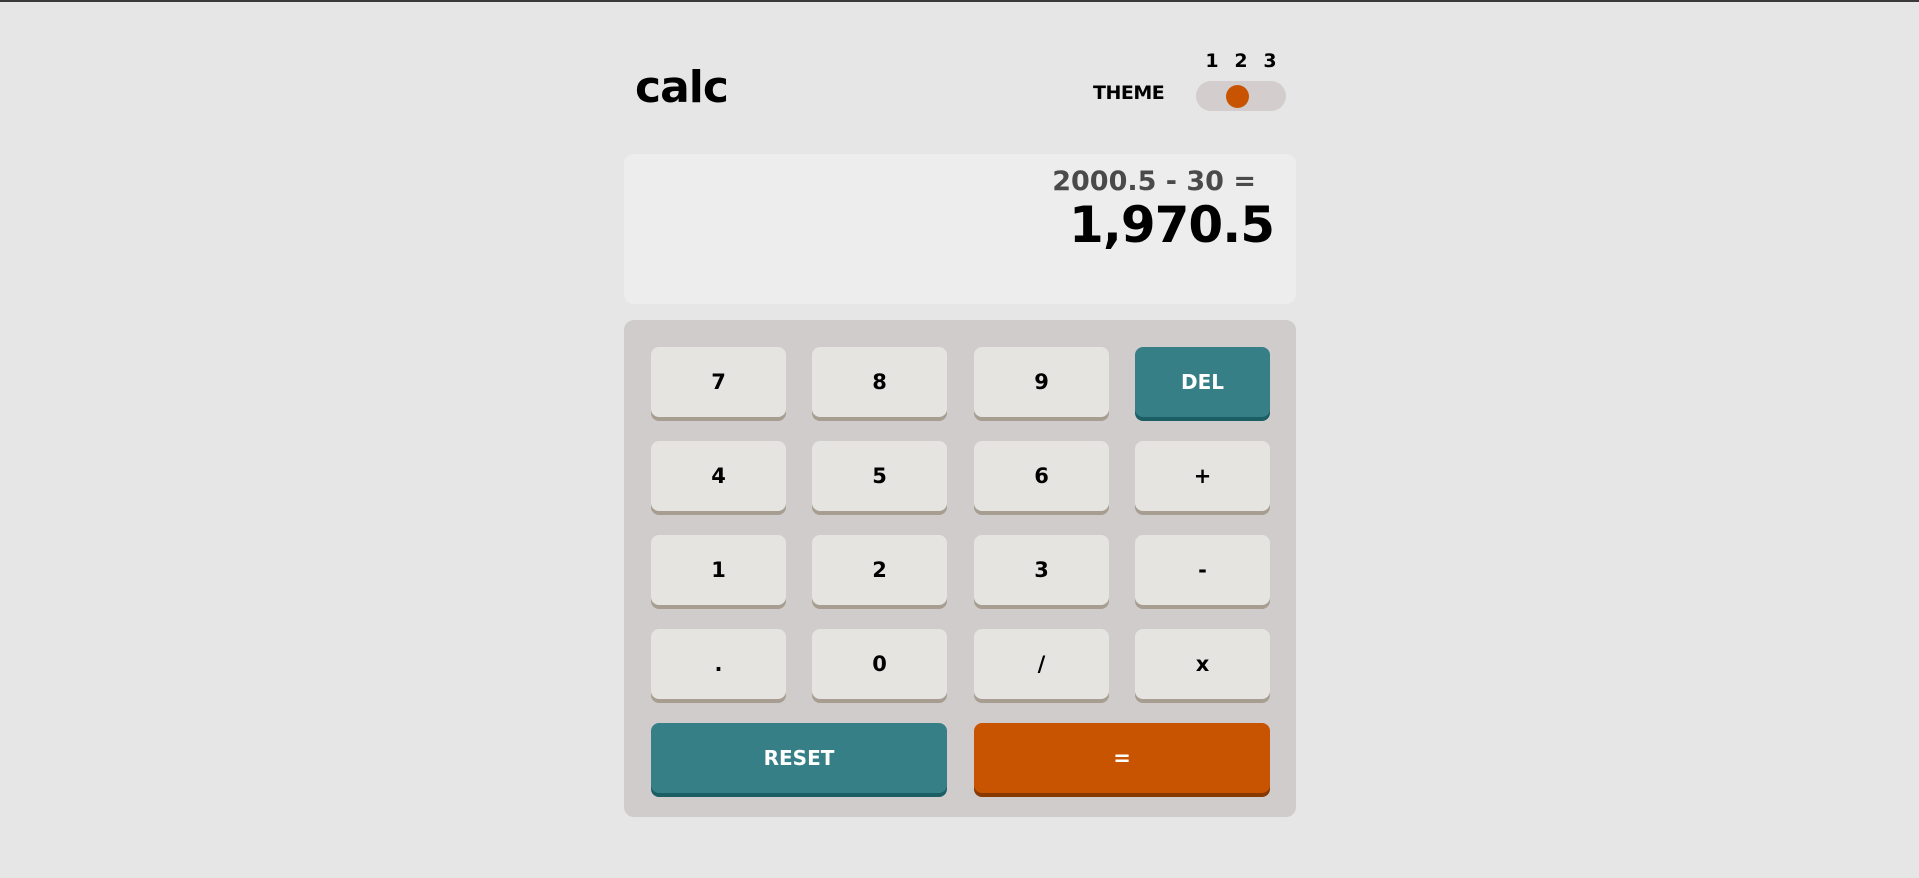 This screenshot has height=878, width=1919. What do you see at coordinates (1202, 476) in the screenshot?
I see `key-plus: +` at bounding box center [1202, 476].